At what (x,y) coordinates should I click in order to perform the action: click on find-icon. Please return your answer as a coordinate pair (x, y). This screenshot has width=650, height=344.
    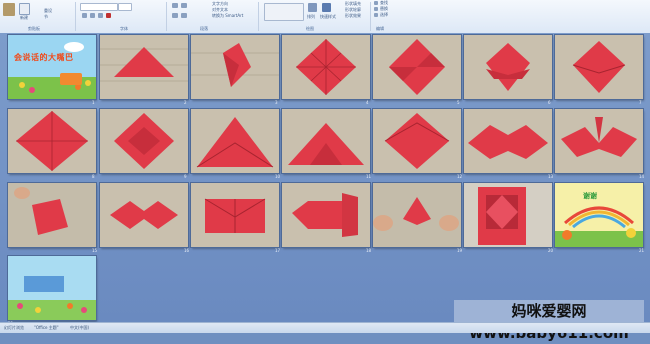
    Looking at the image, I should click on (376, 3).